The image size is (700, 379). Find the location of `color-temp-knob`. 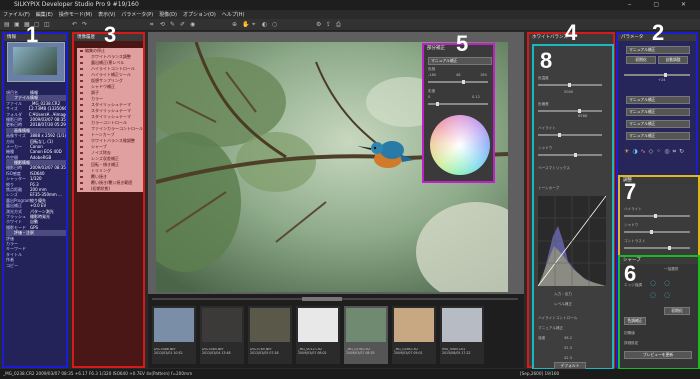

color-temp-knob is located at coordinates (569, 85).